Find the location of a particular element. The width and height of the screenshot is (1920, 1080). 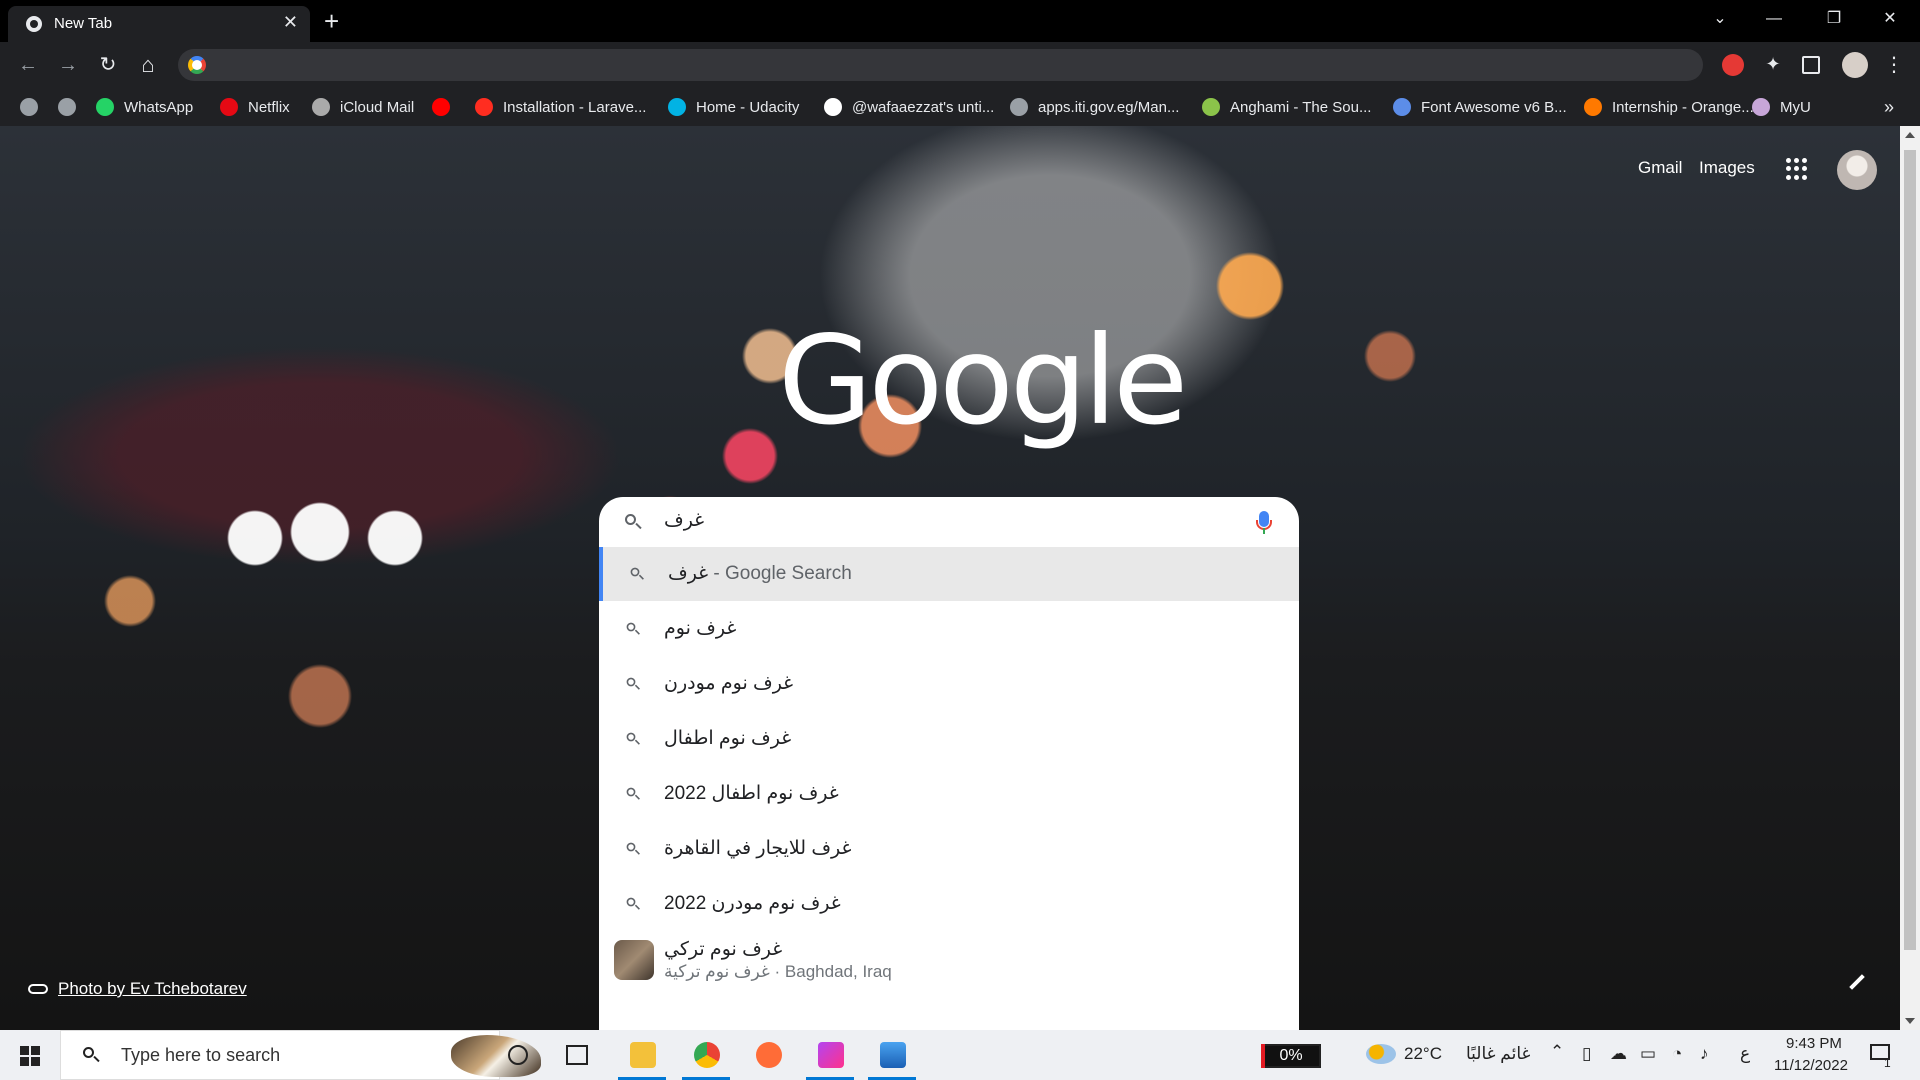

bookmark-item: MyU is located at coordinates (1781, 107).